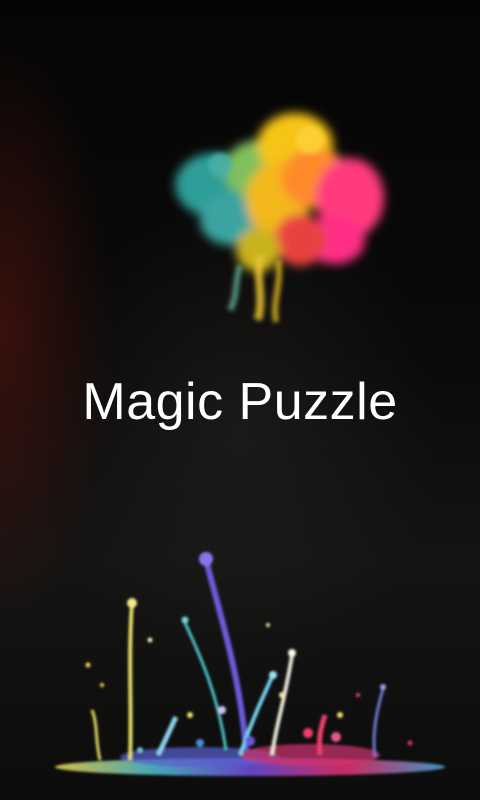 The height and width of the screenshot is (800, 480). Describe the element at coordinates (279, 218) in the screenshot. I see `smoke-cloud-icon` at that location.